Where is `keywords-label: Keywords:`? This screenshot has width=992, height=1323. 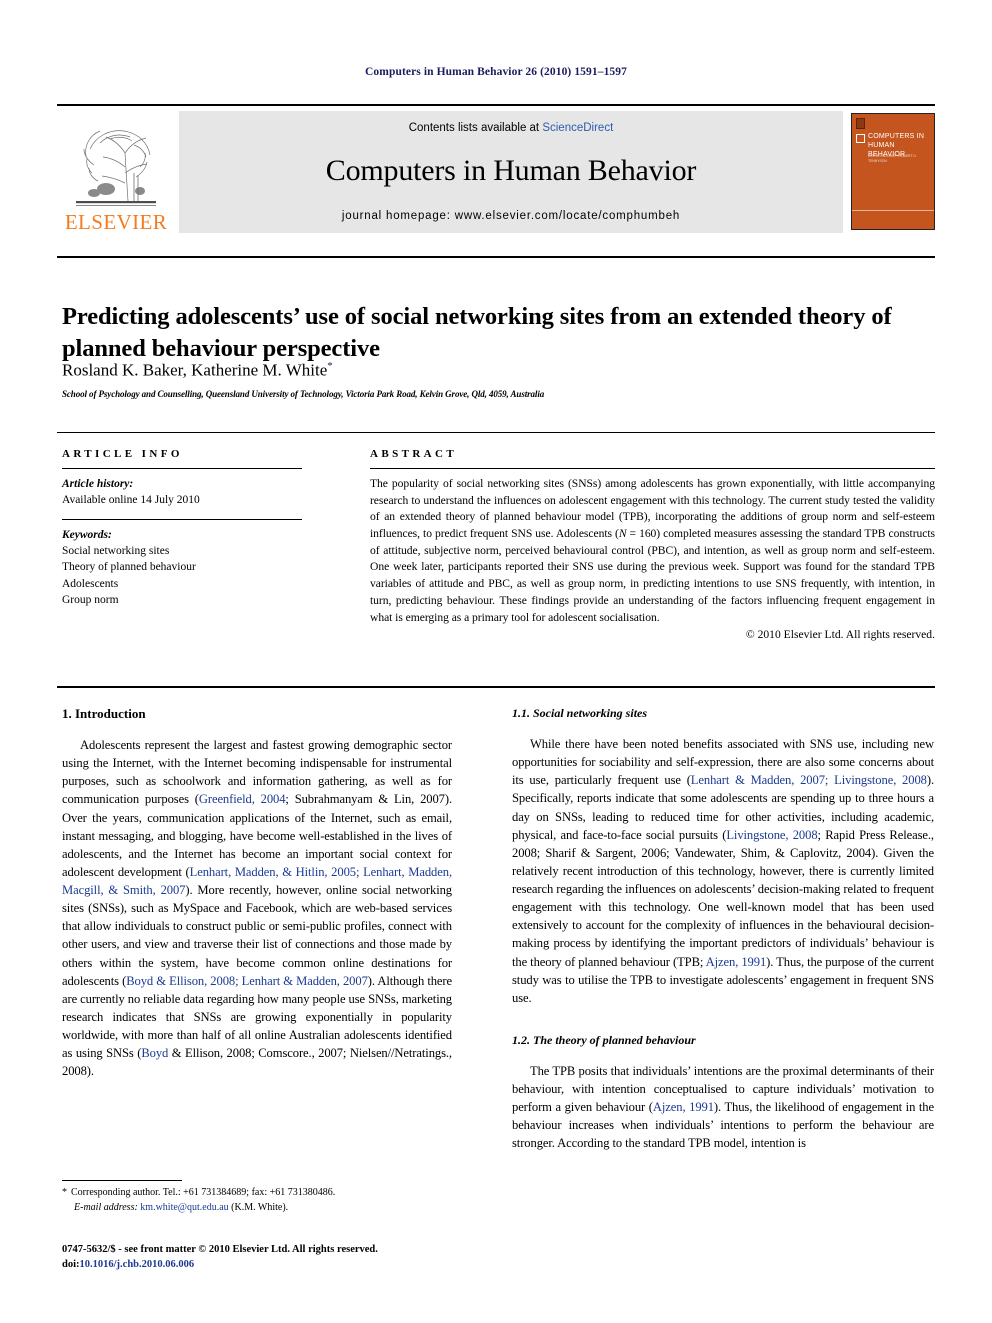
keywords-label: Keywords: is located at coordinates (87, 534).